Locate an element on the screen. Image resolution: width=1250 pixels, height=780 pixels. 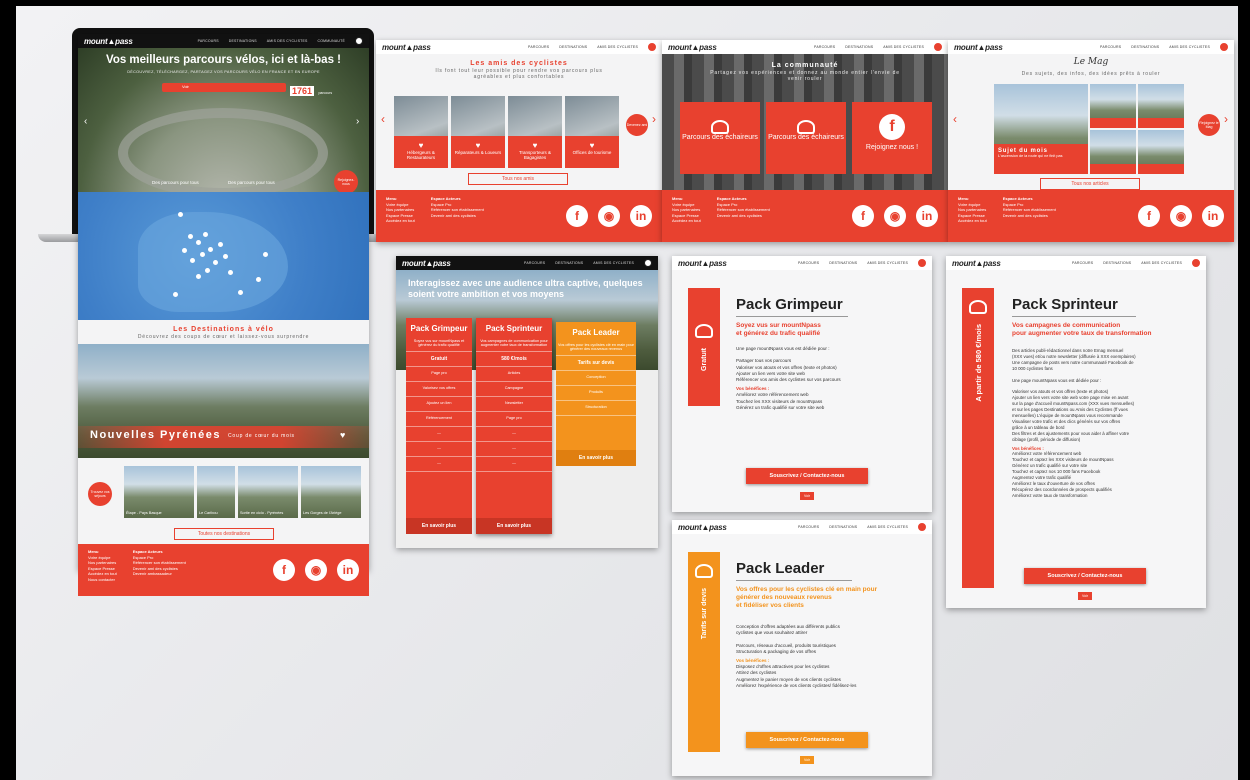
amis-card: ♥ Réparateurs & Loueurs is located at coordinates (478, 132).